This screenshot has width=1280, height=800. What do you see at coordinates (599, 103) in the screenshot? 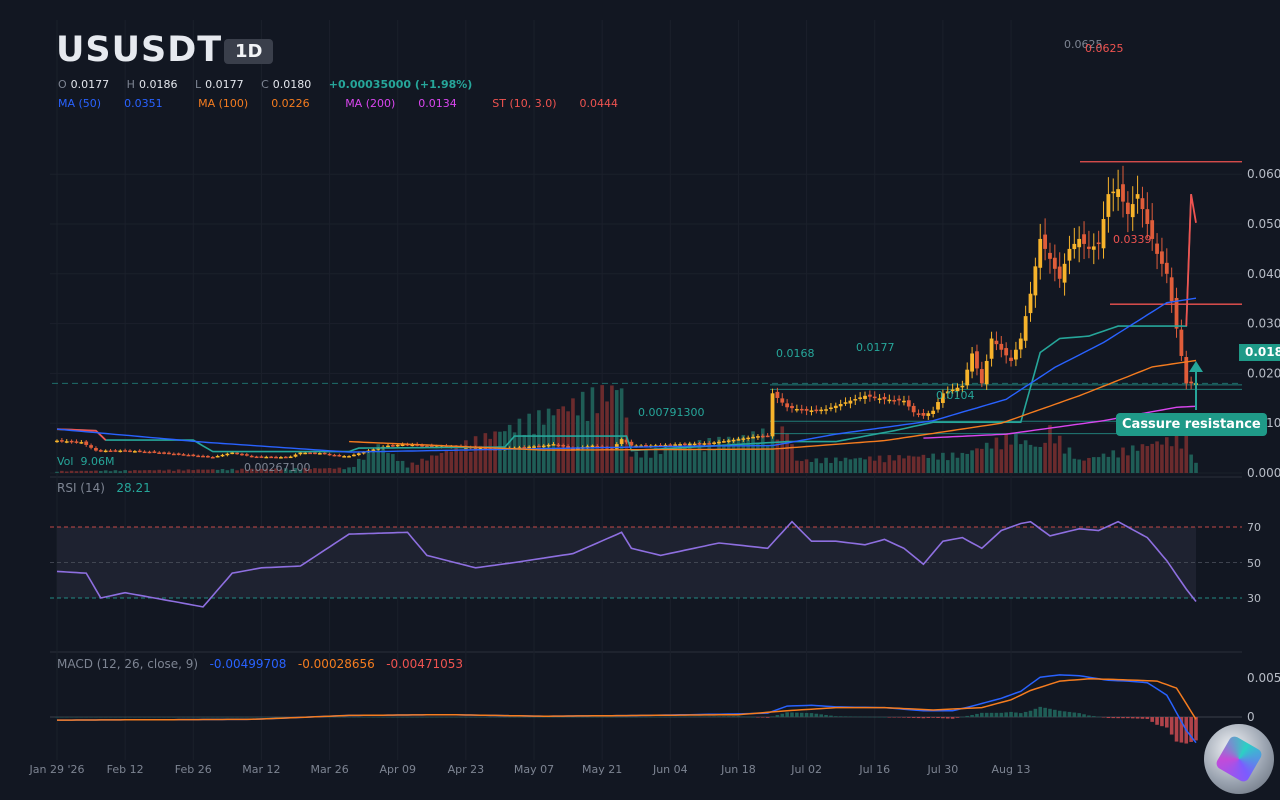
I see `st-value: 0.0444` at bounding box center [599, 103].